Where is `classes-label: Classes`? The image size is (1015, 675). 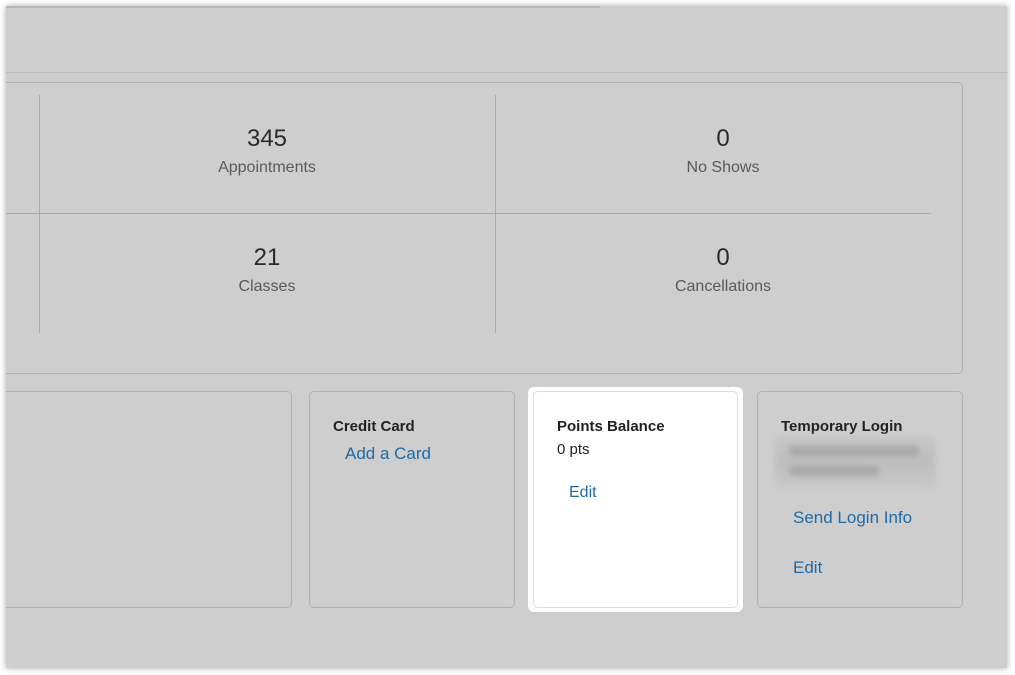 classes-label: Classes is located at coordinates (267, 286).